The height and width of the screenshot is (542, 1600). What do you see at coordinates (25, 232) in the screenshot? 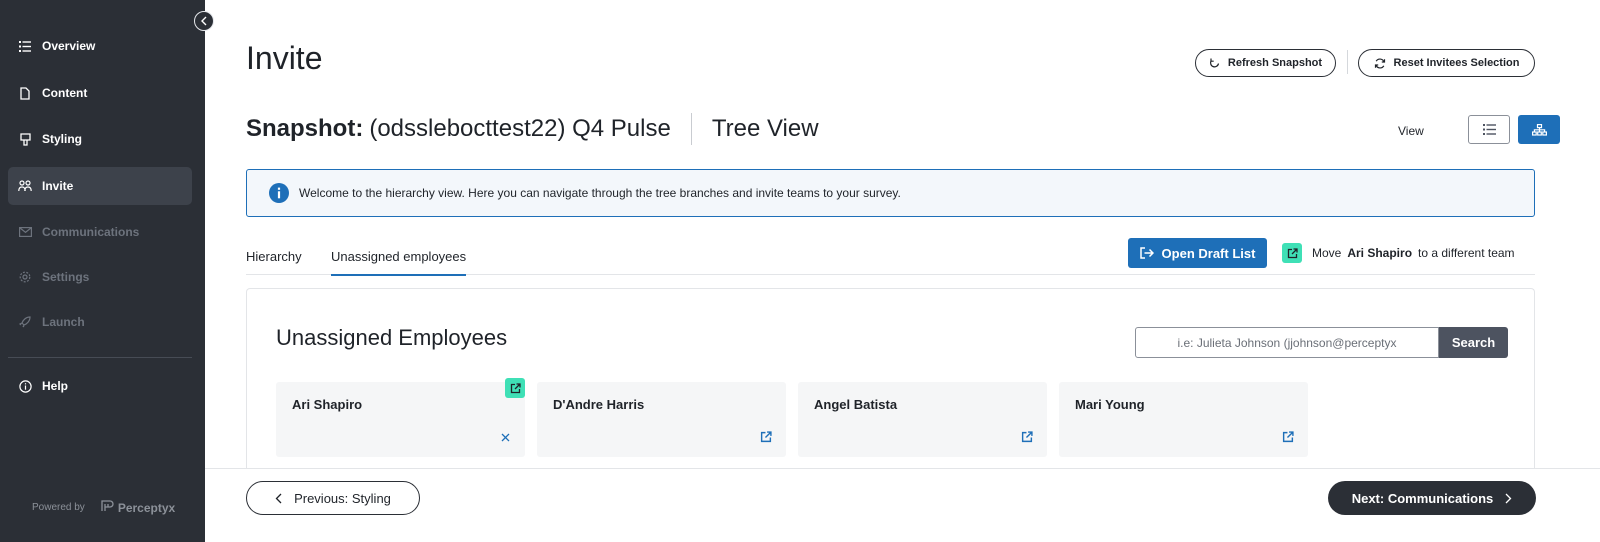
I see `mail-icon` at bounding box center [25, 232].